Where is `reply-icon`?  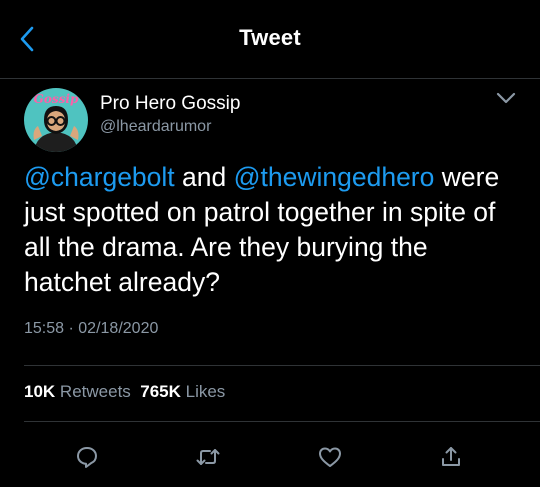 reply-icon is located at coordinates (87, 457).